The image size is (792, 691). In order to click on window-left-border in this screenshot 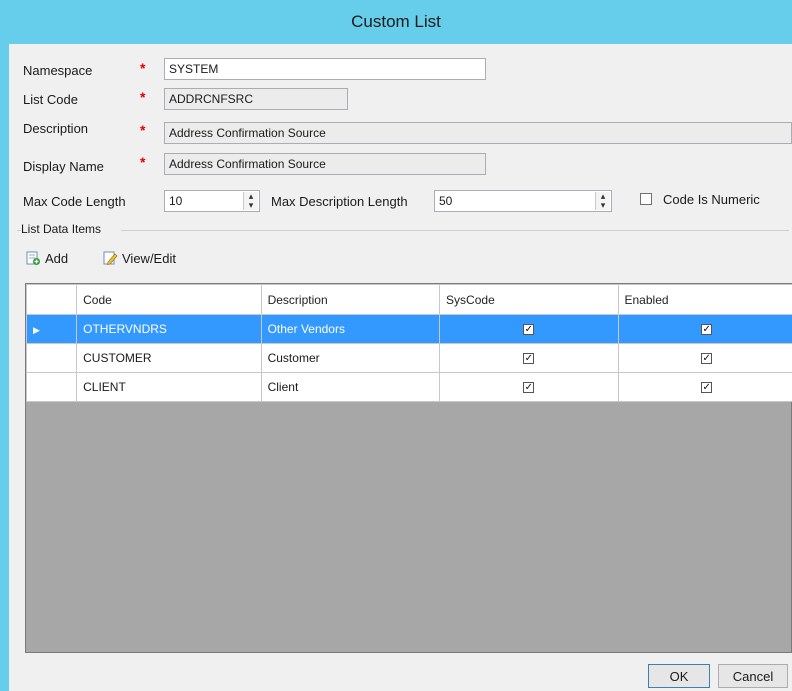, I will do `click(4, 367)`.